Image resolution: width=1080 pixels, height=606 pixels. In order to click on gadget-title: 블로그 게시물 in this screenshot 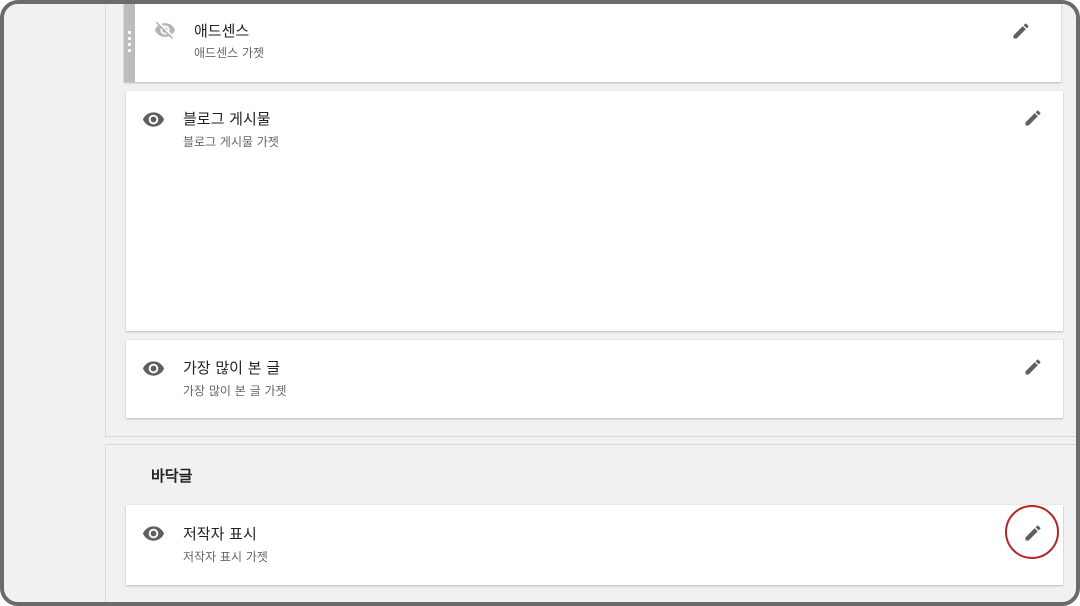, I will do `click(227, 119)`.